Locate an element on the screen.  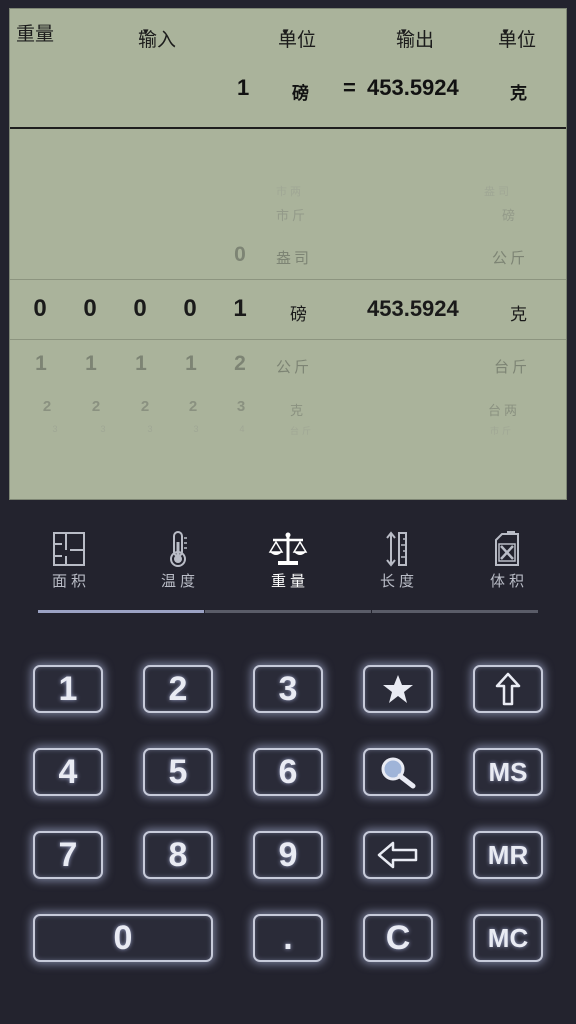
result-divider is located at coordinates (288, 128).